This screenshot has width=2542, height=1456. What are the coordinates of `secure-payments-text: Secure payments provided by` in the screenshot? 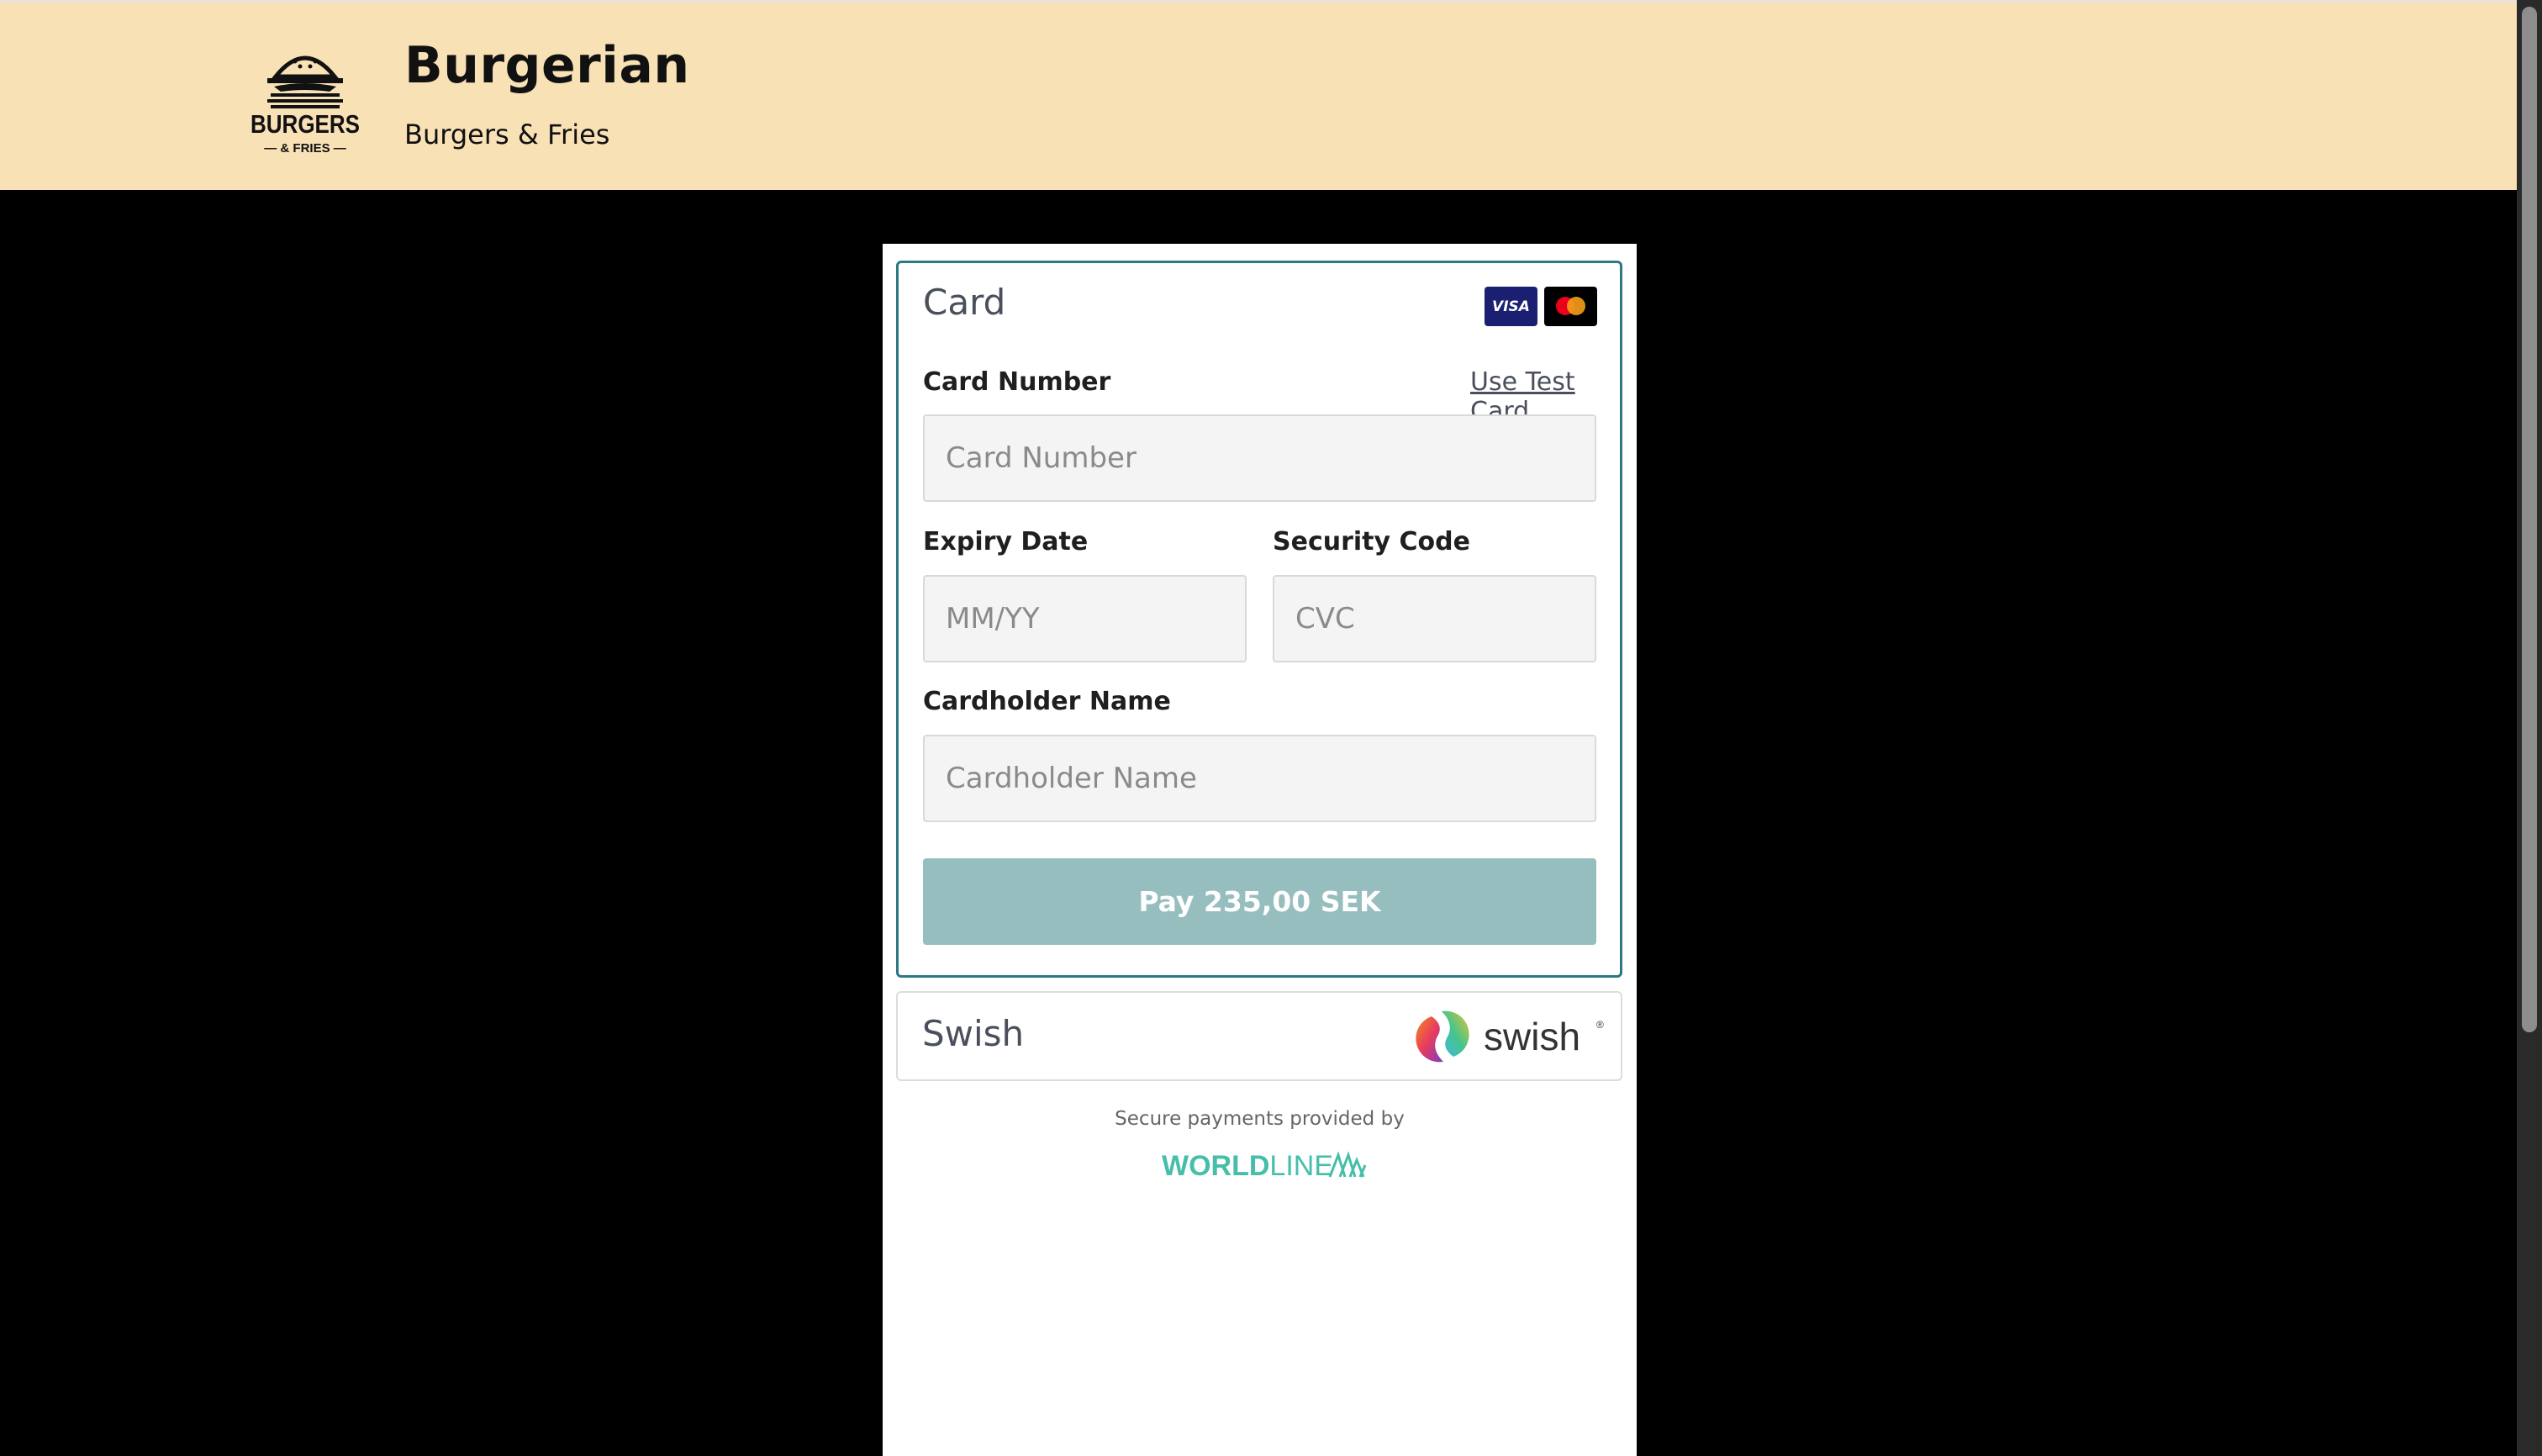 It's located at (1260, 1119).